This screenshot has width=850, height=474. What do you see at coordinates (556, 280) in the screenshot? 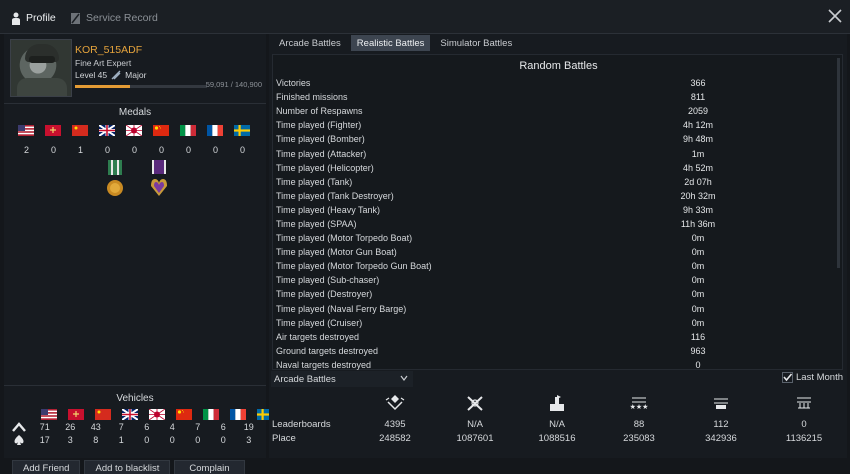
I see `stat-row: Time played (Sub-chaser) 0m` at bounding box center [556, 280].